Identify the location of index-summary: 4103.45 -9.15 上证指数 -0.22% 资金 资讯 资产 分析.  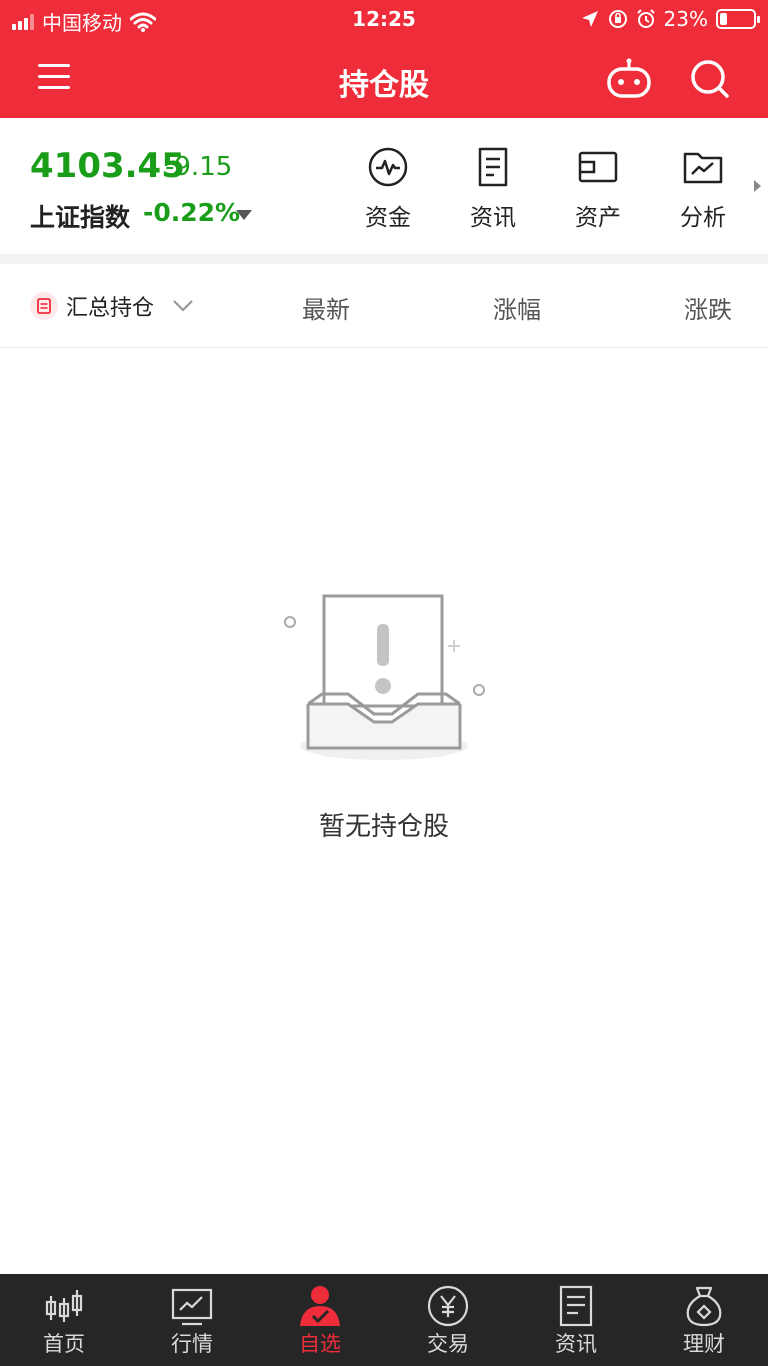
(384, 186).